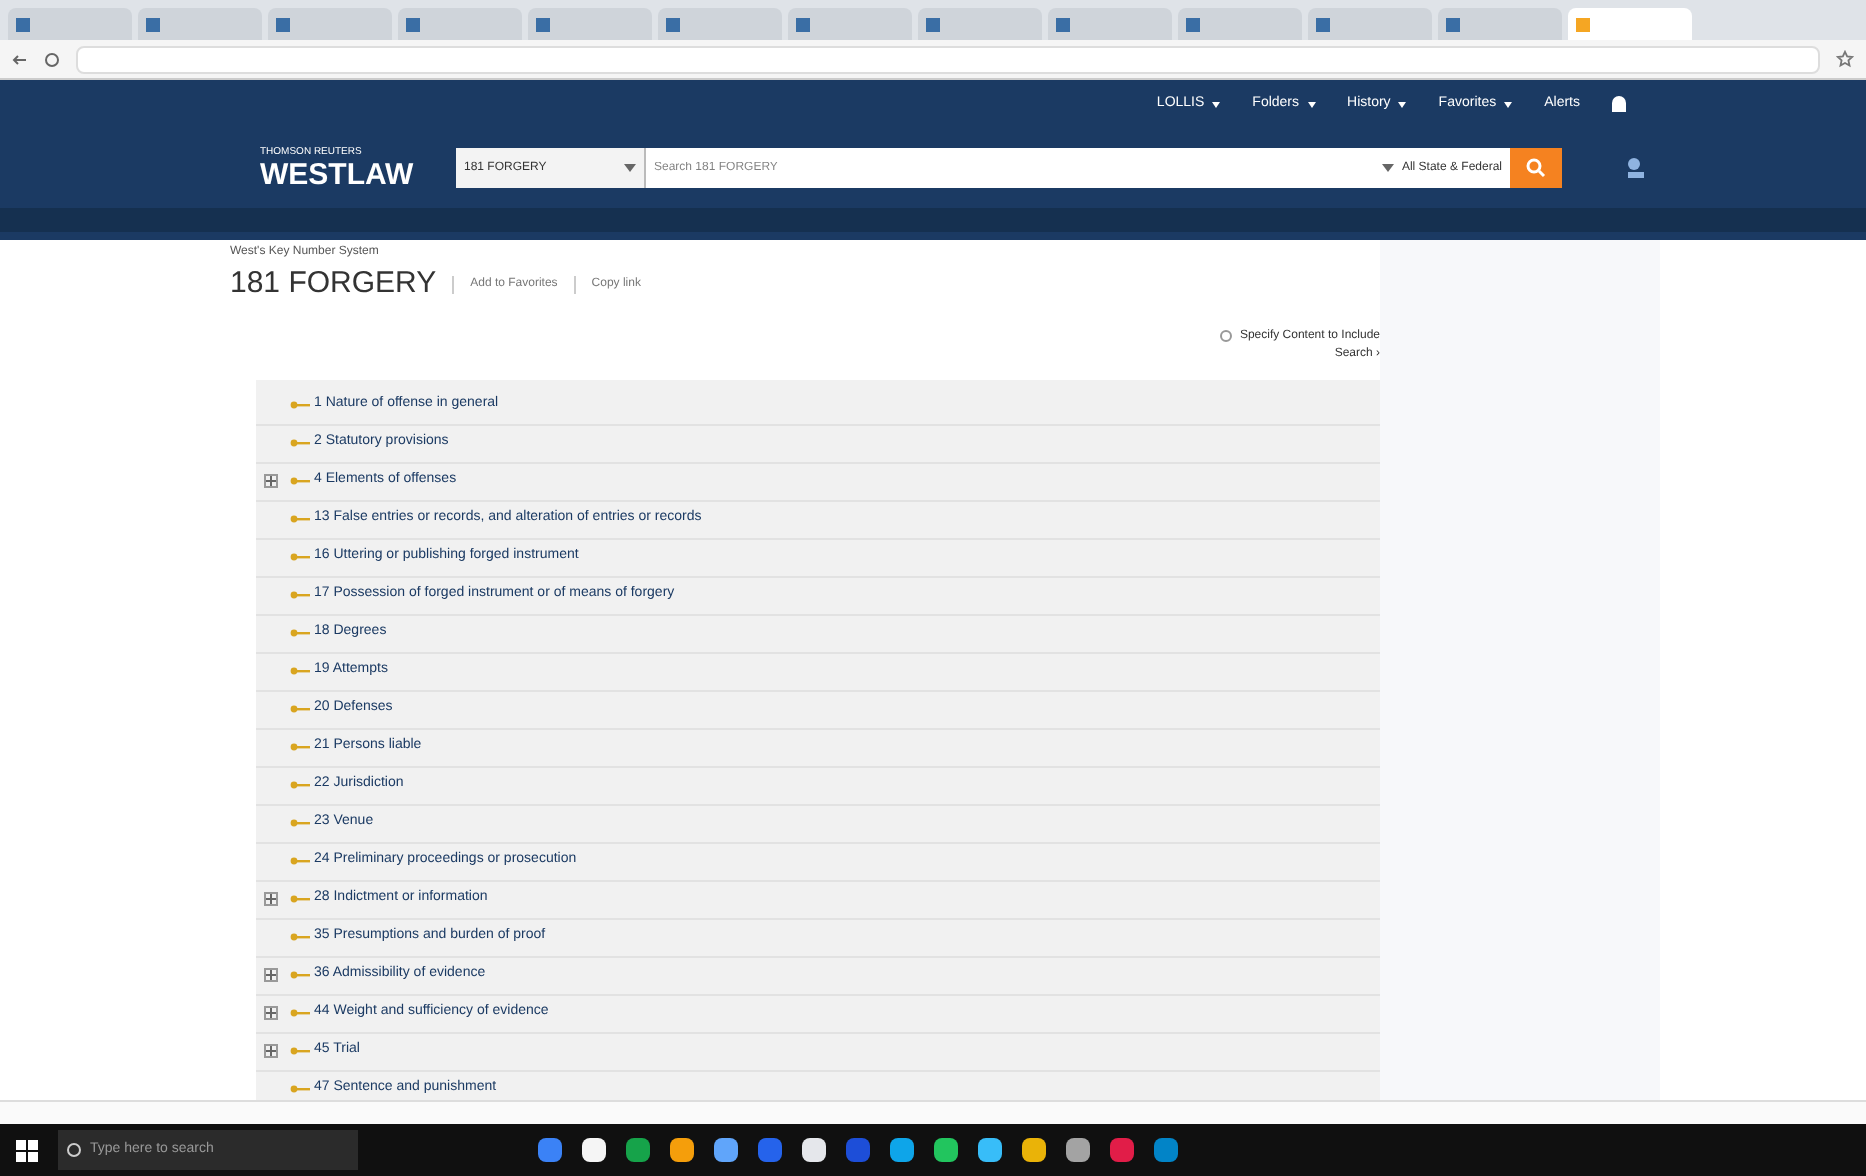  I want to click on windows-icon, so click(27, 1150).